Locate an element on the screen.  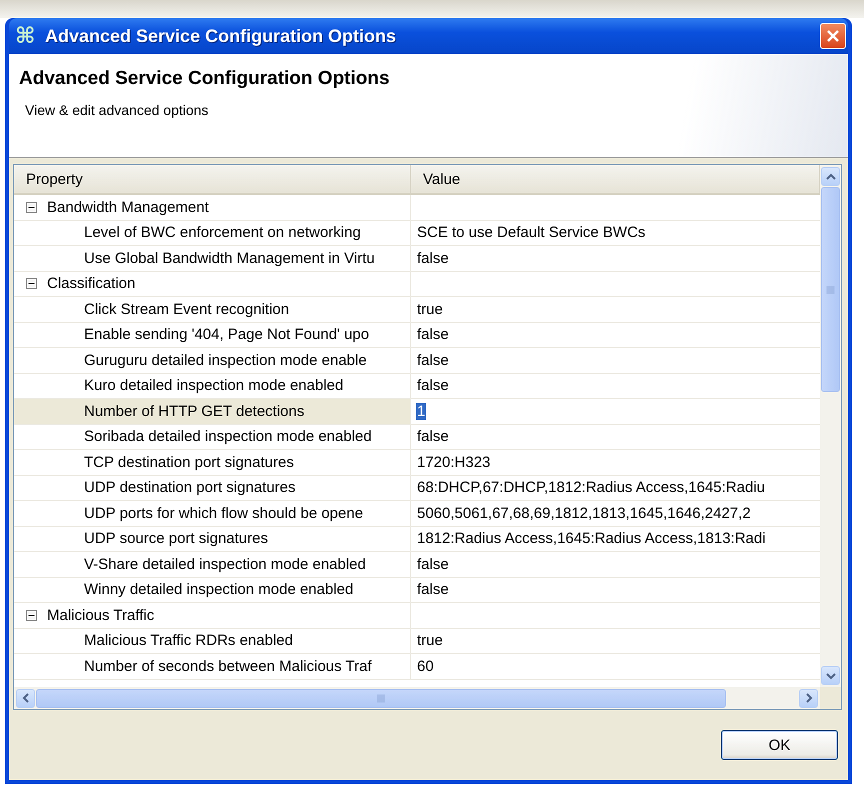
scroll-left-button is located at coordinates (25, 698).